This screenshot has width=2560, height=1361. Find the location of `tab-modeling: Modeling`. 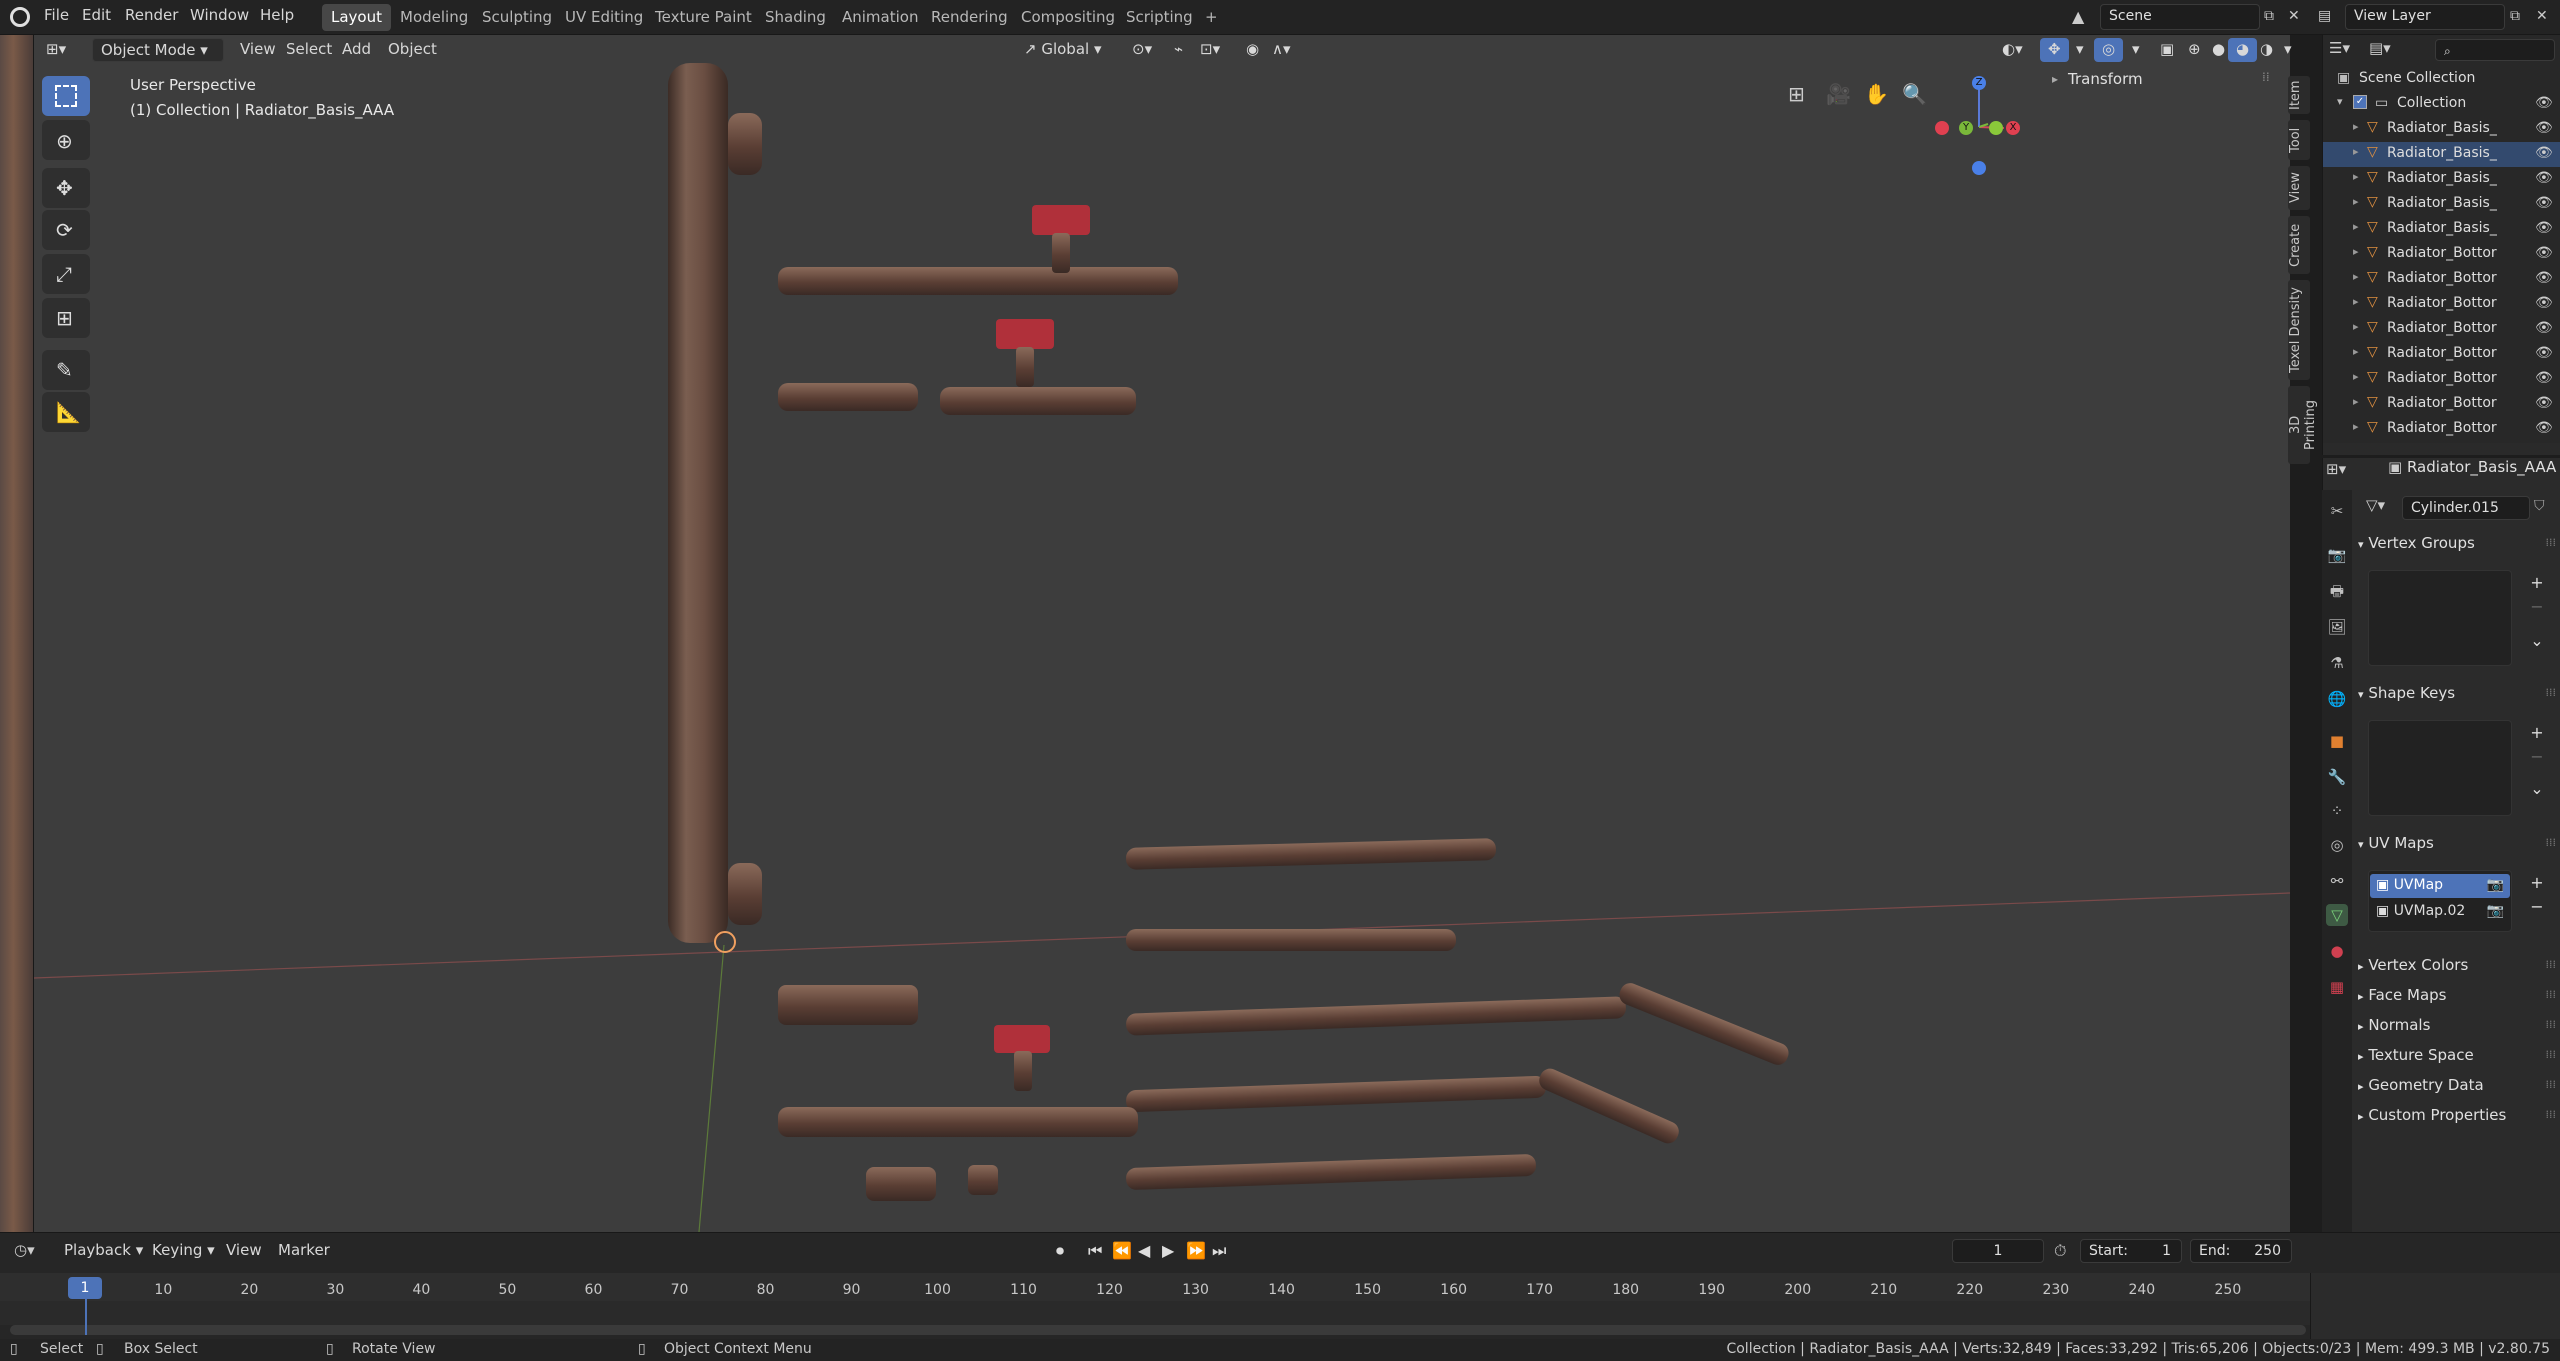

tab-modeling: Modeling is located at coordinates (434, 17).